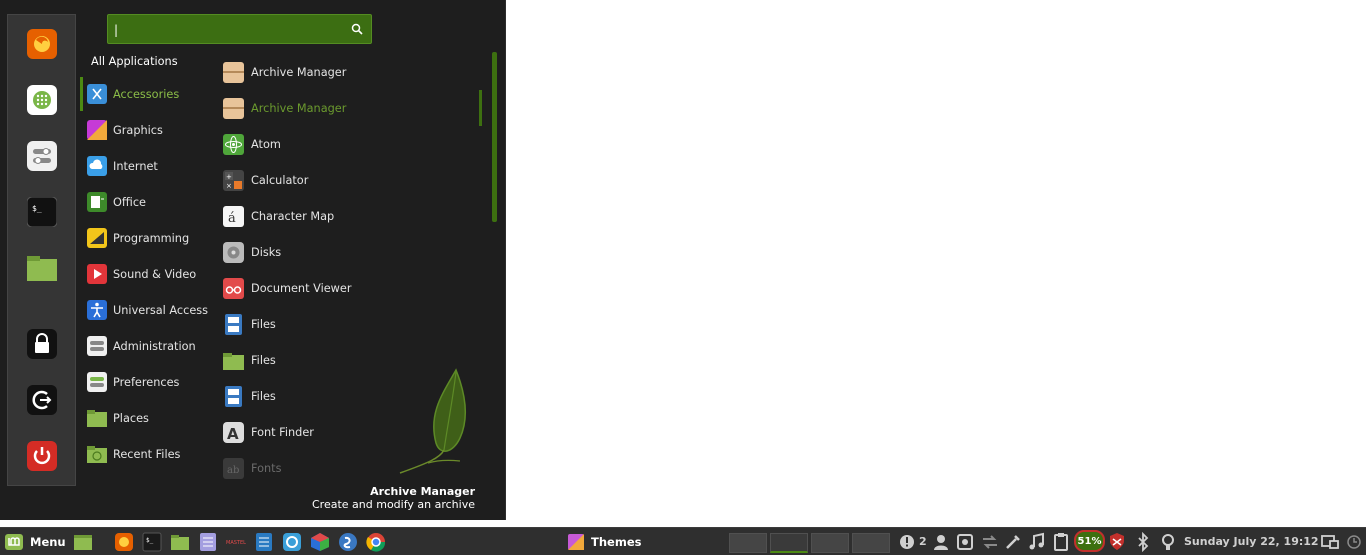 Image resolution: width=1366 pixels, height=555 pixels. I want to click on app-character-map: á Character Map, so click(349, 216).